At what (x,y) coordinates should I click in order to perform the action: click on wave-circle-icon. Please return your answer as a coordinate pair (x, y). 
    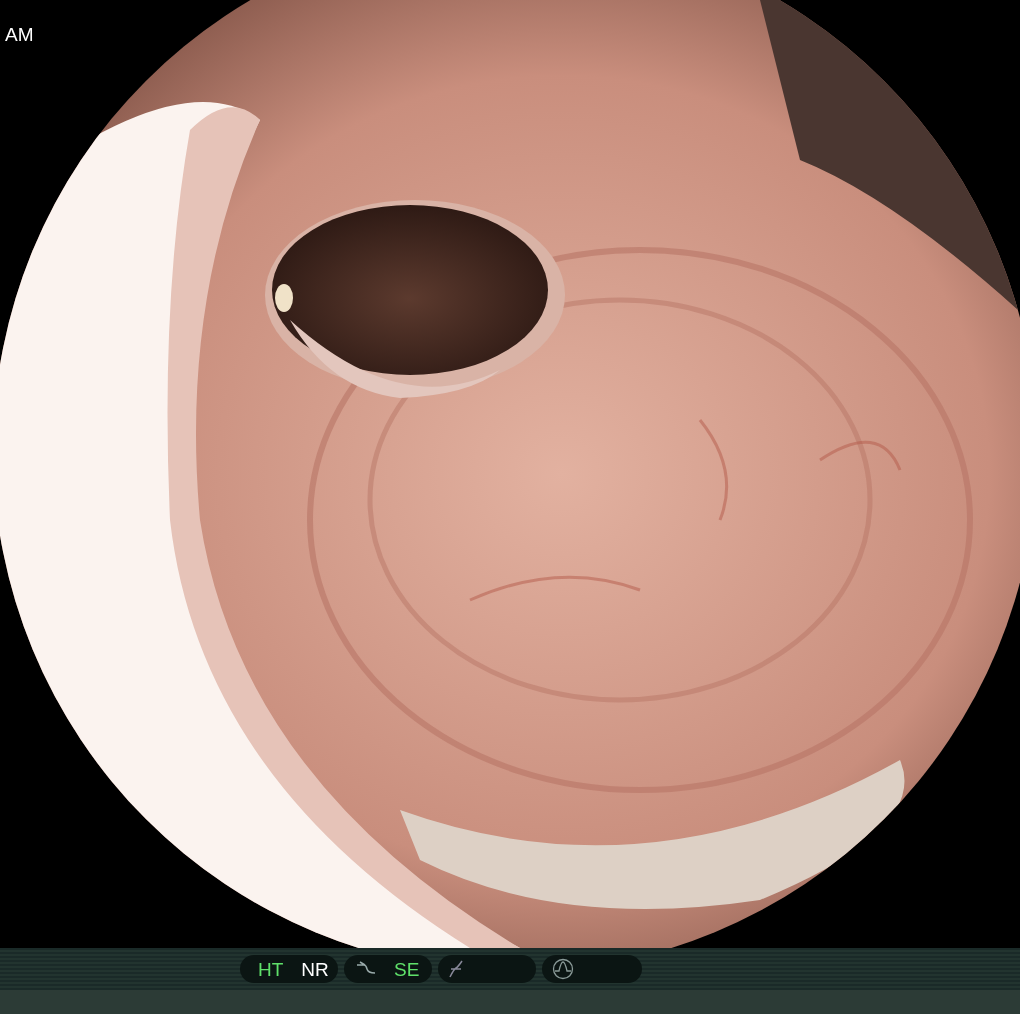
    Looking at the image, I should click on (563, 969).